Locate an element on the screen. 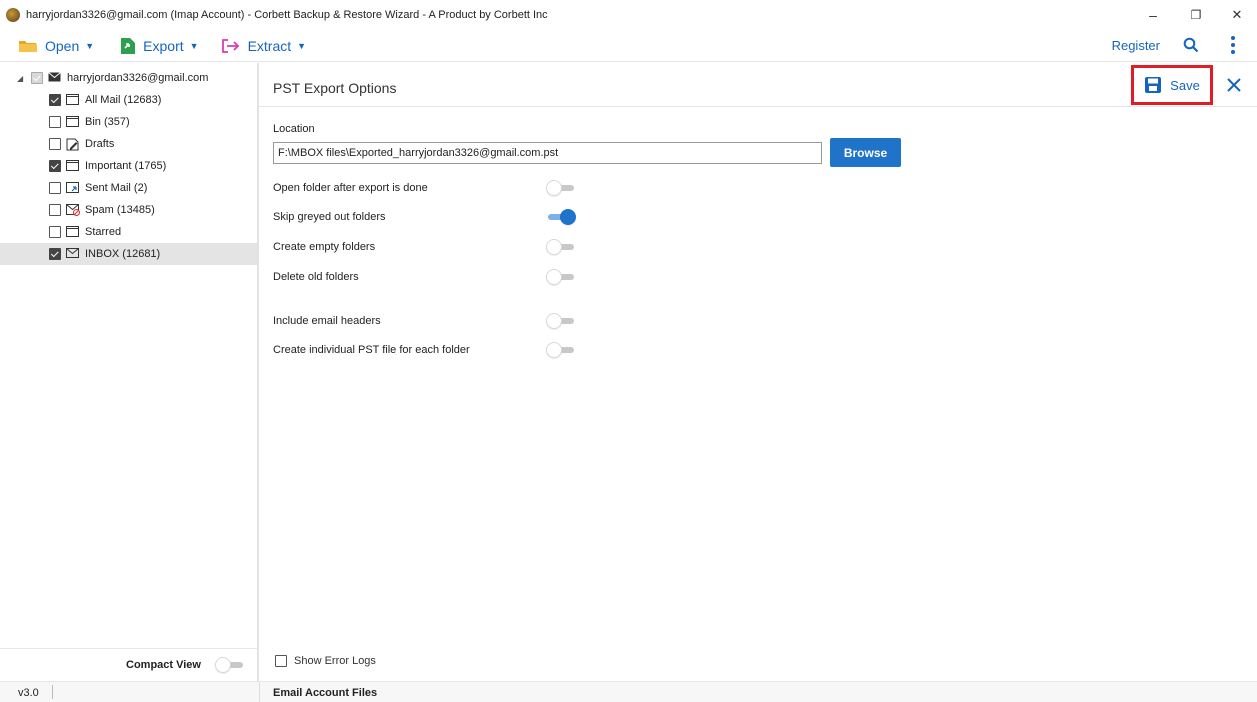 Image resolution: width=1257 pixels, height=702 pixels. folder-name: Sent Mail is located at coordinates (108, 188).